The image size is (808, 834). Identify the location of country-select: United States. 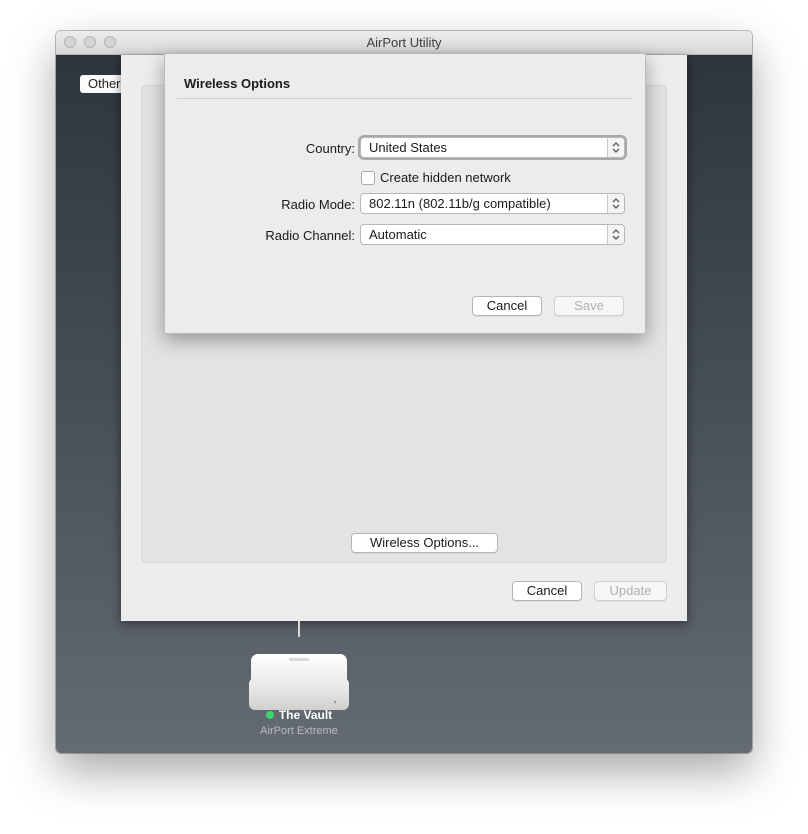
(492, 147).